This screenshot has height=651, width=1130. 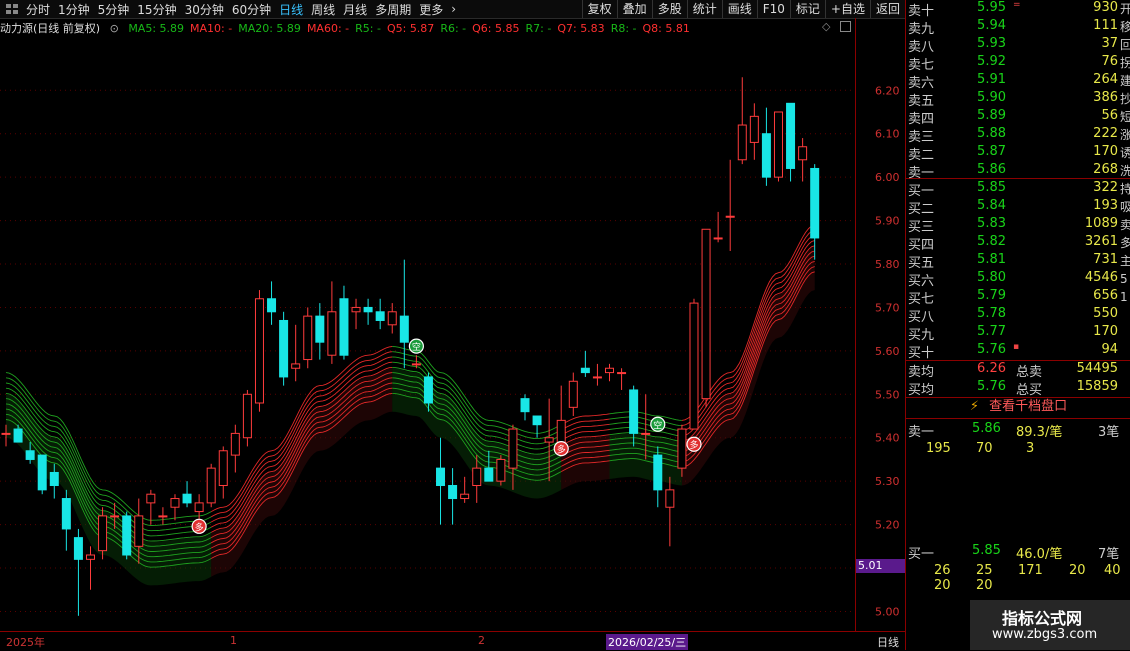 What do you see at coordinates (921, 65) in the screenshot?
I see `level-label: 卖七` at bounding box center [921, 65].